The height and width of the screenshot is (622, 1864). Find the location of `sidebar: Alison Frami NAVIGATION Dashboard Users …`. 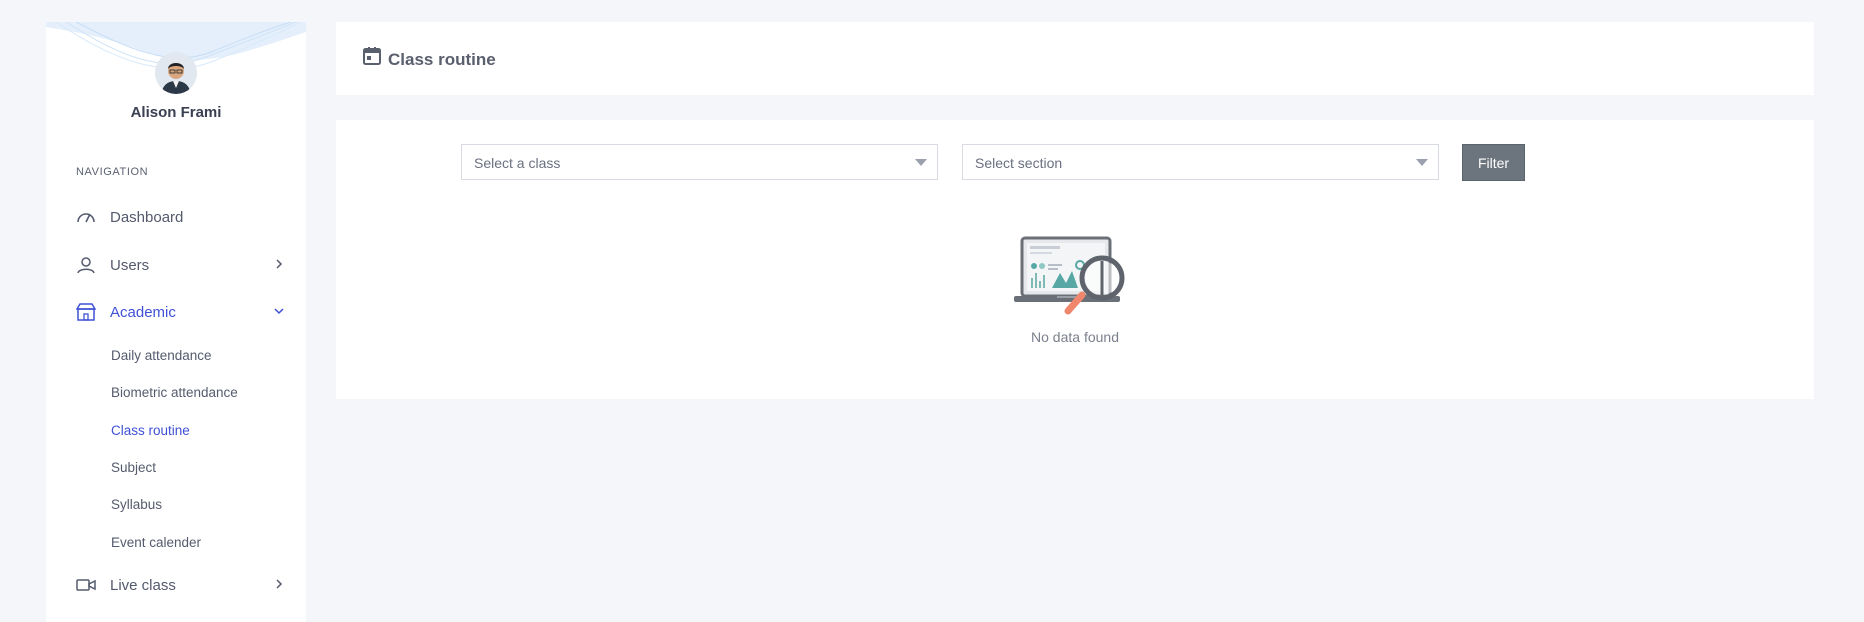

sidebar: Alison Frami NAVIGATION Dashboard Users … is located at coordinates (176, 322).